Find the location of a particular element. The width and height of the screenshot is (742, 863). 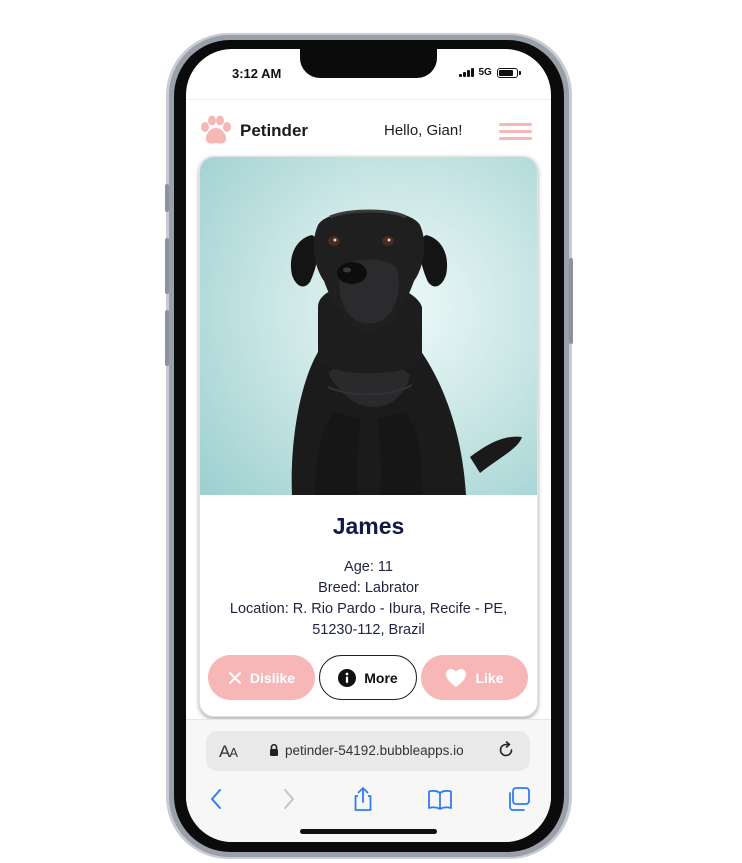

pet-location-line2: 51230-112, Brazil is located at coordinates (368, 630).